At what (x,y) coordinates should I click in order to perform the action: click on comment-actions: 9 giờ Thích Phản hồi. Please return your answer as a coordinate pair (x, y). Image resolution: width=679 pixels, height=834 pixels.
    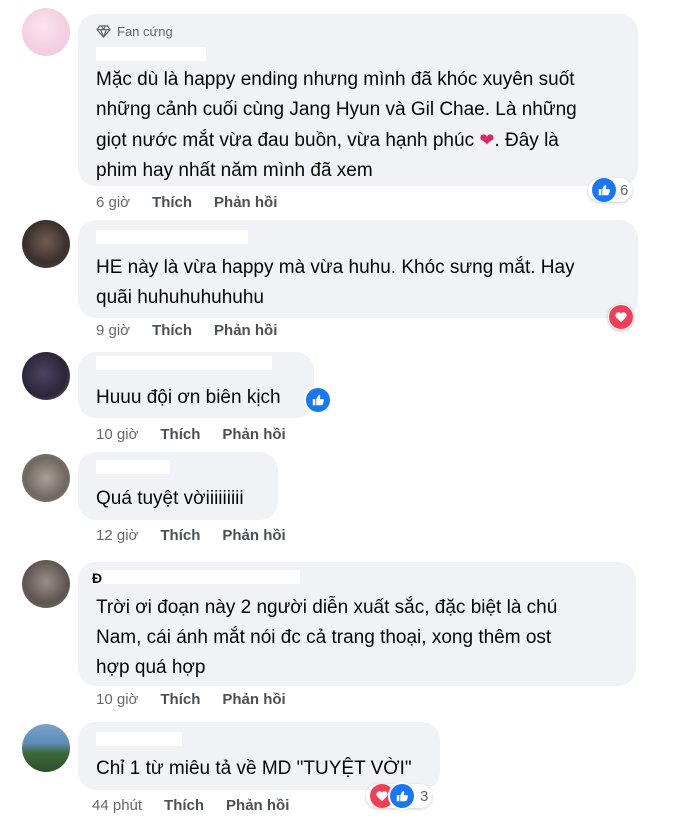
    Looking at the image, I should click on (186, 330).